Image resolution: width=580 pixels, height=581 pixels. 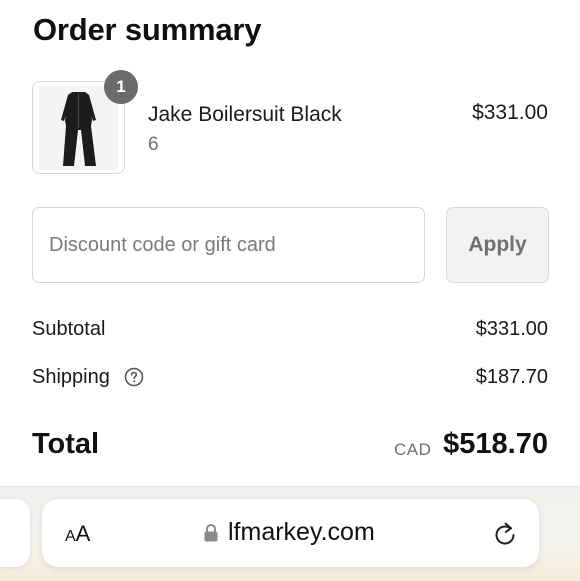 What do you see at coordinates (211, 533) in the screenshot?
I see `lock-icon` at bounding box center [211, 533].